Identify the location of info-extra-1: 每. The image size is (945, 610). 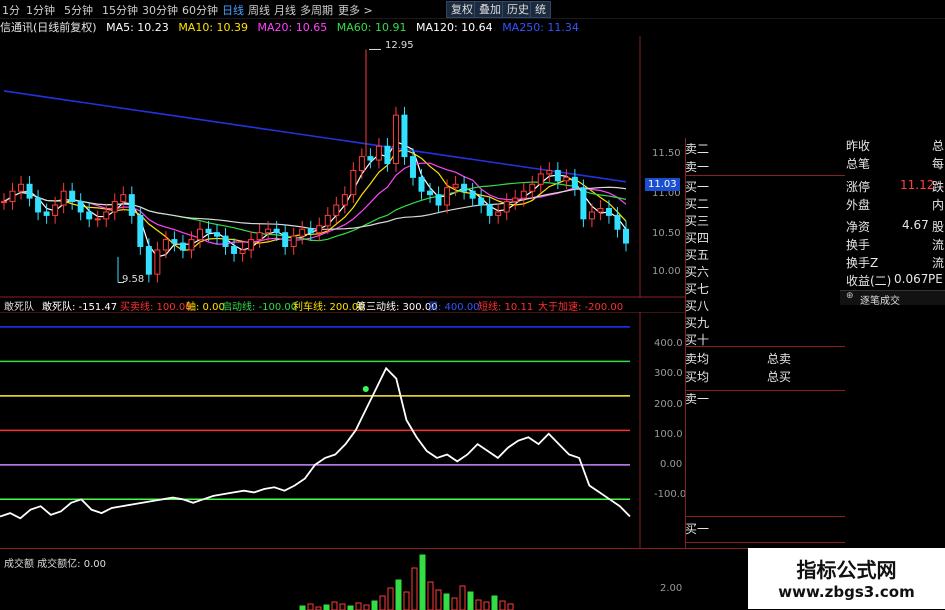
(938, 164).